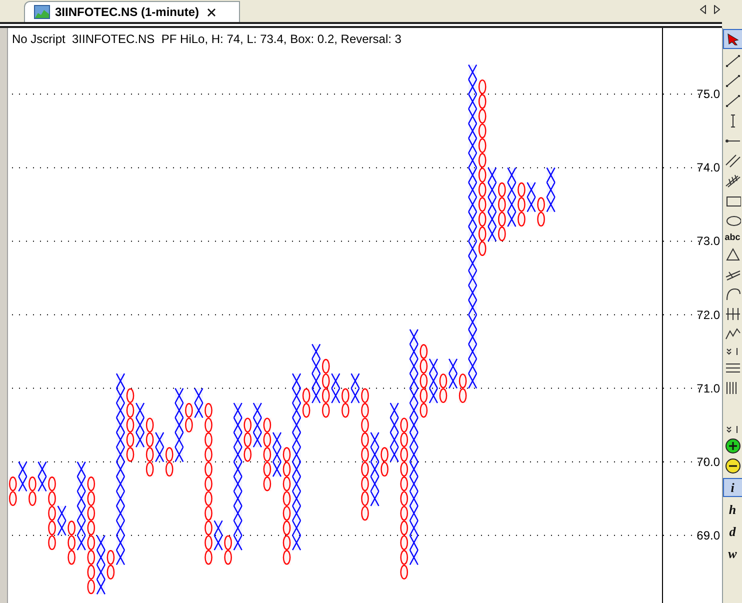 Image resolution: width=742 pixels, height=603 pixels. Describe the element at coordinates (708, 94) in the screenshot. I see `axis-tick-label: 75.0` at that location.